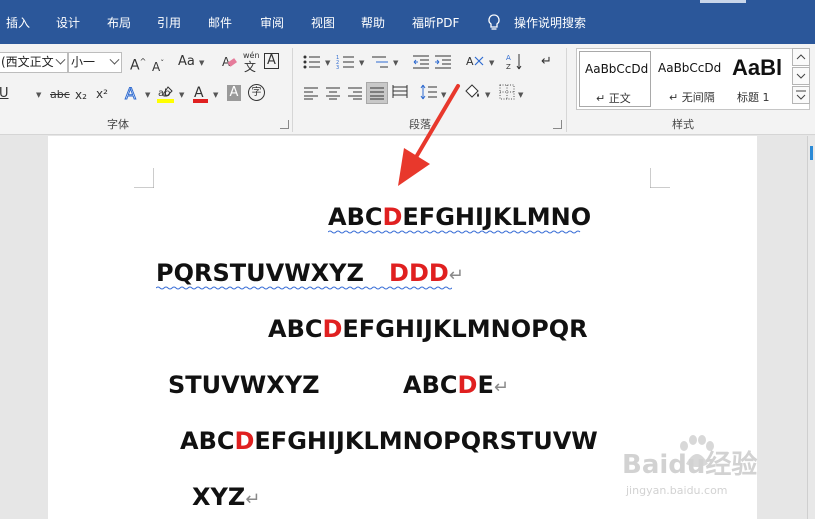 The height and width of the screenshot is (519, 815). What do you see at coordinates (426, 441) in the screenshot?
I see `text-run: EFGHIJKLMNOPQRSTUVW` at bounding box center [426, 441].